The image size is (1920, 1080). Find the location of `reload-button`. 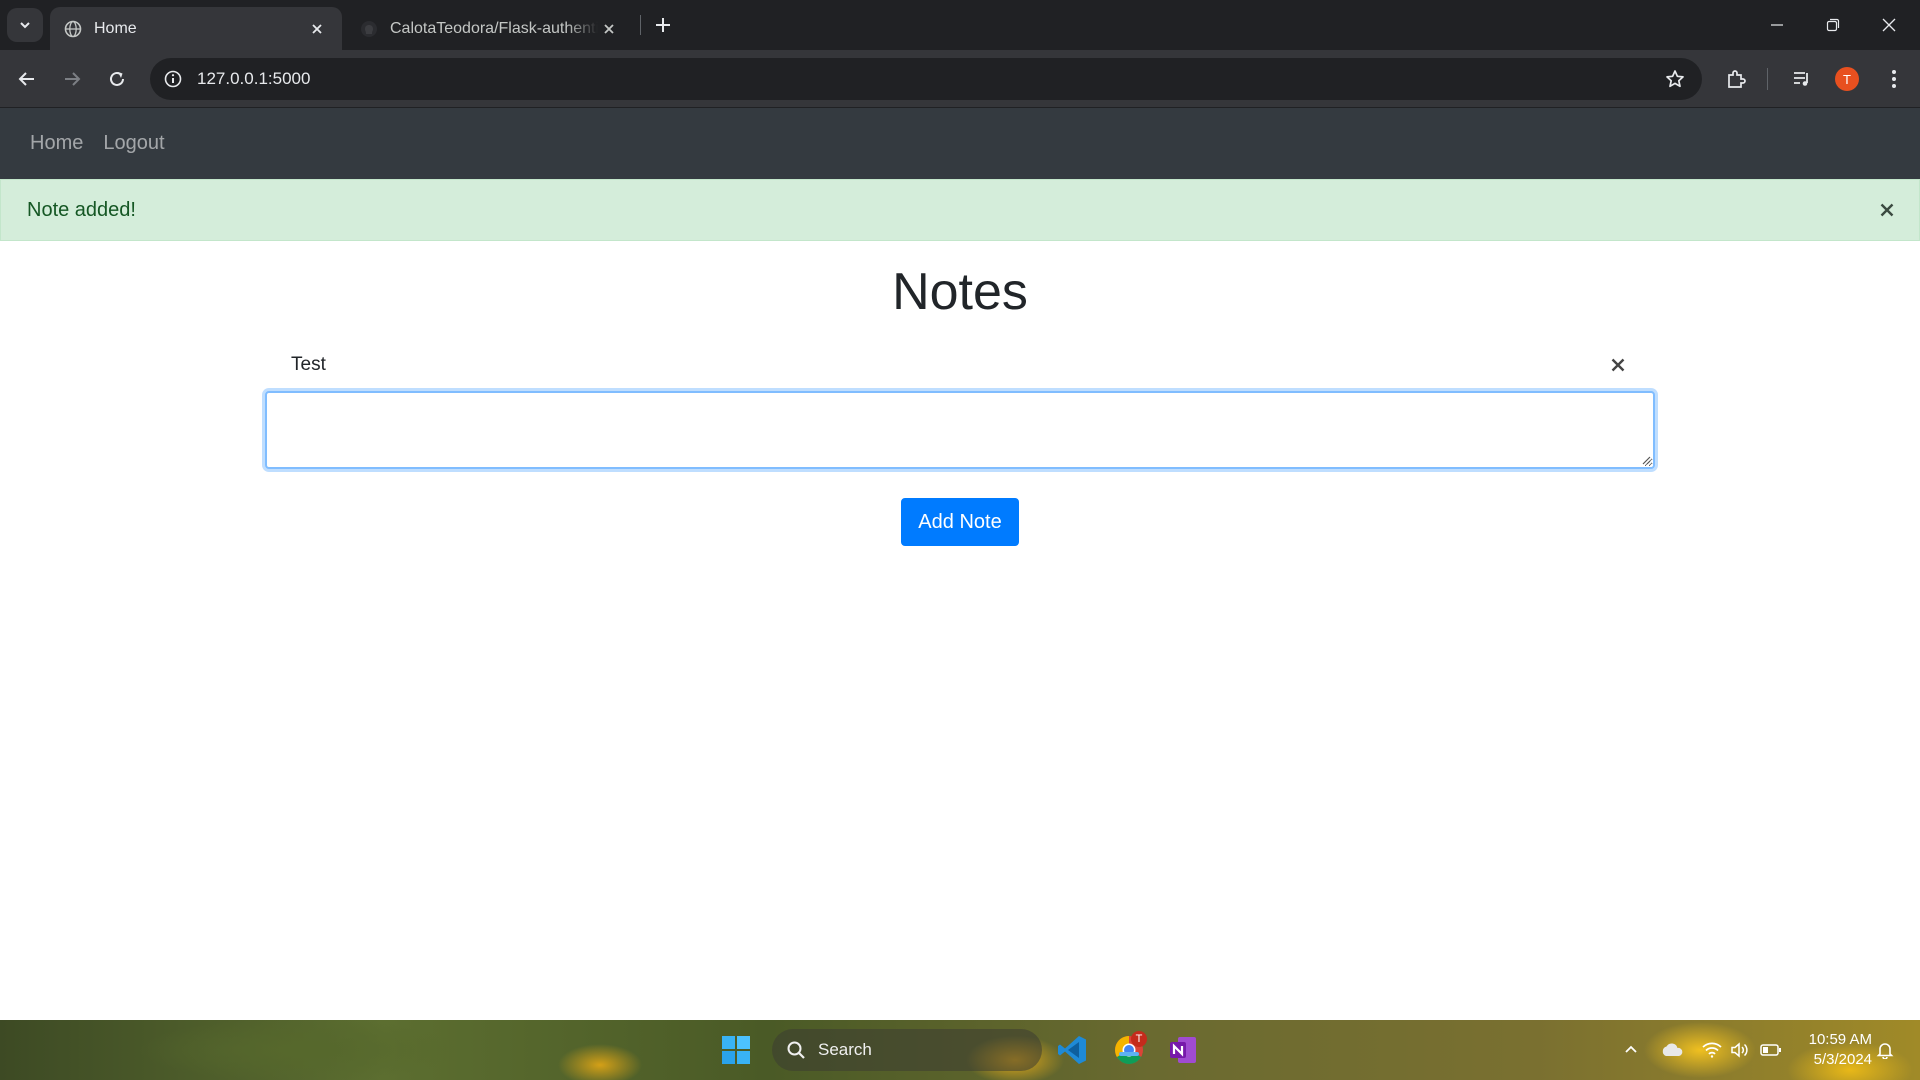

reload-button is located at coordinates (117, 79).